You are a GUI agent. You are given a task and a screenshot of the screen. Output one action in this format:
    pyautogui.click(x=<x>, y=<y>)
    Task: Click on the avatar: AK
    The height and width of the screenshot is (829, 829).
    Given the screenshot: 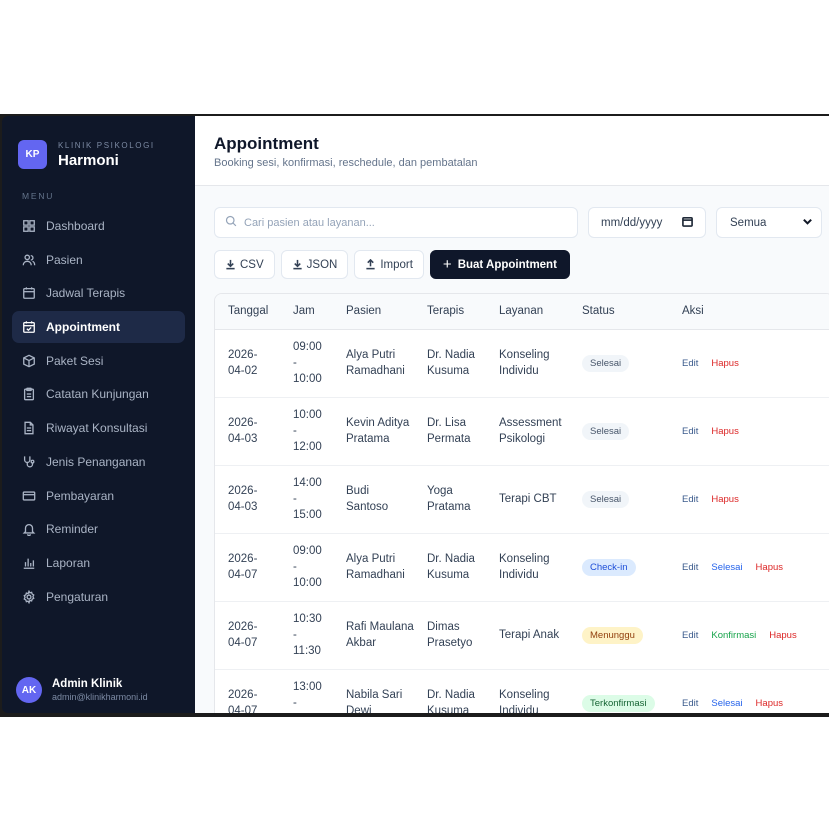 What is the action you would take?
    pyautogui.click(x=29, y=690)
    